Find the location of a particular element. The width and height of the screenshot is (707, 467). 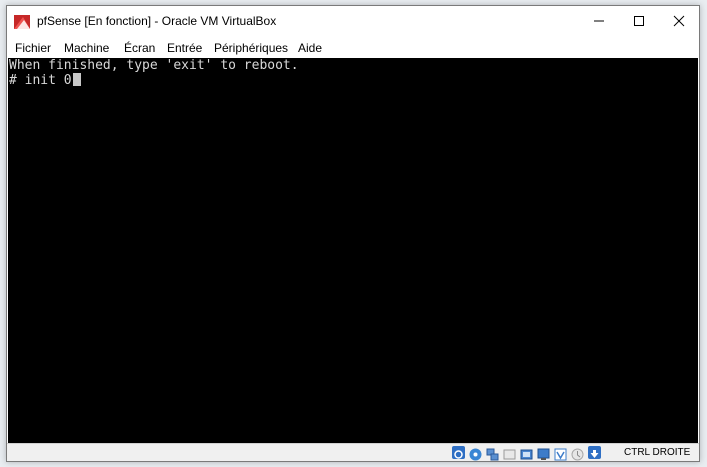

text-cursor is located at coordinates (76, 79).